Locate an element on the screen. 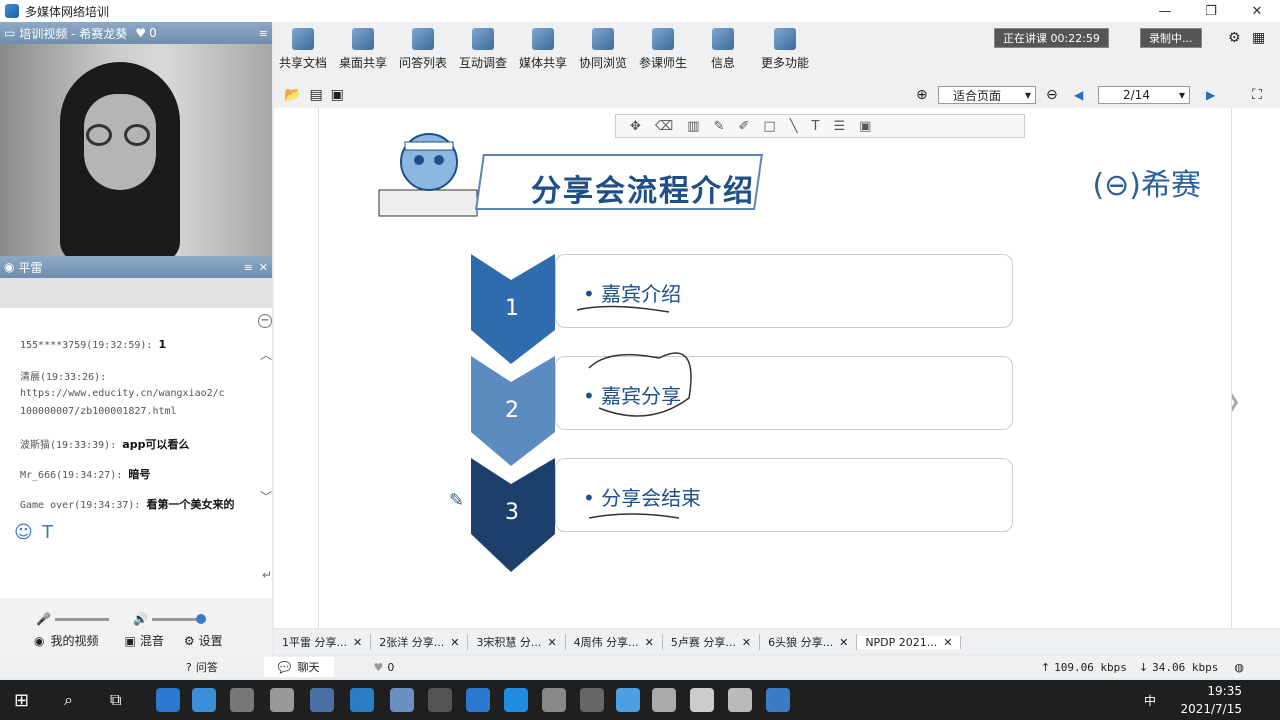 This screenshot has height=720, width=1280. scroll-down-icon: ﹀ is located at coordinates (266, 496).